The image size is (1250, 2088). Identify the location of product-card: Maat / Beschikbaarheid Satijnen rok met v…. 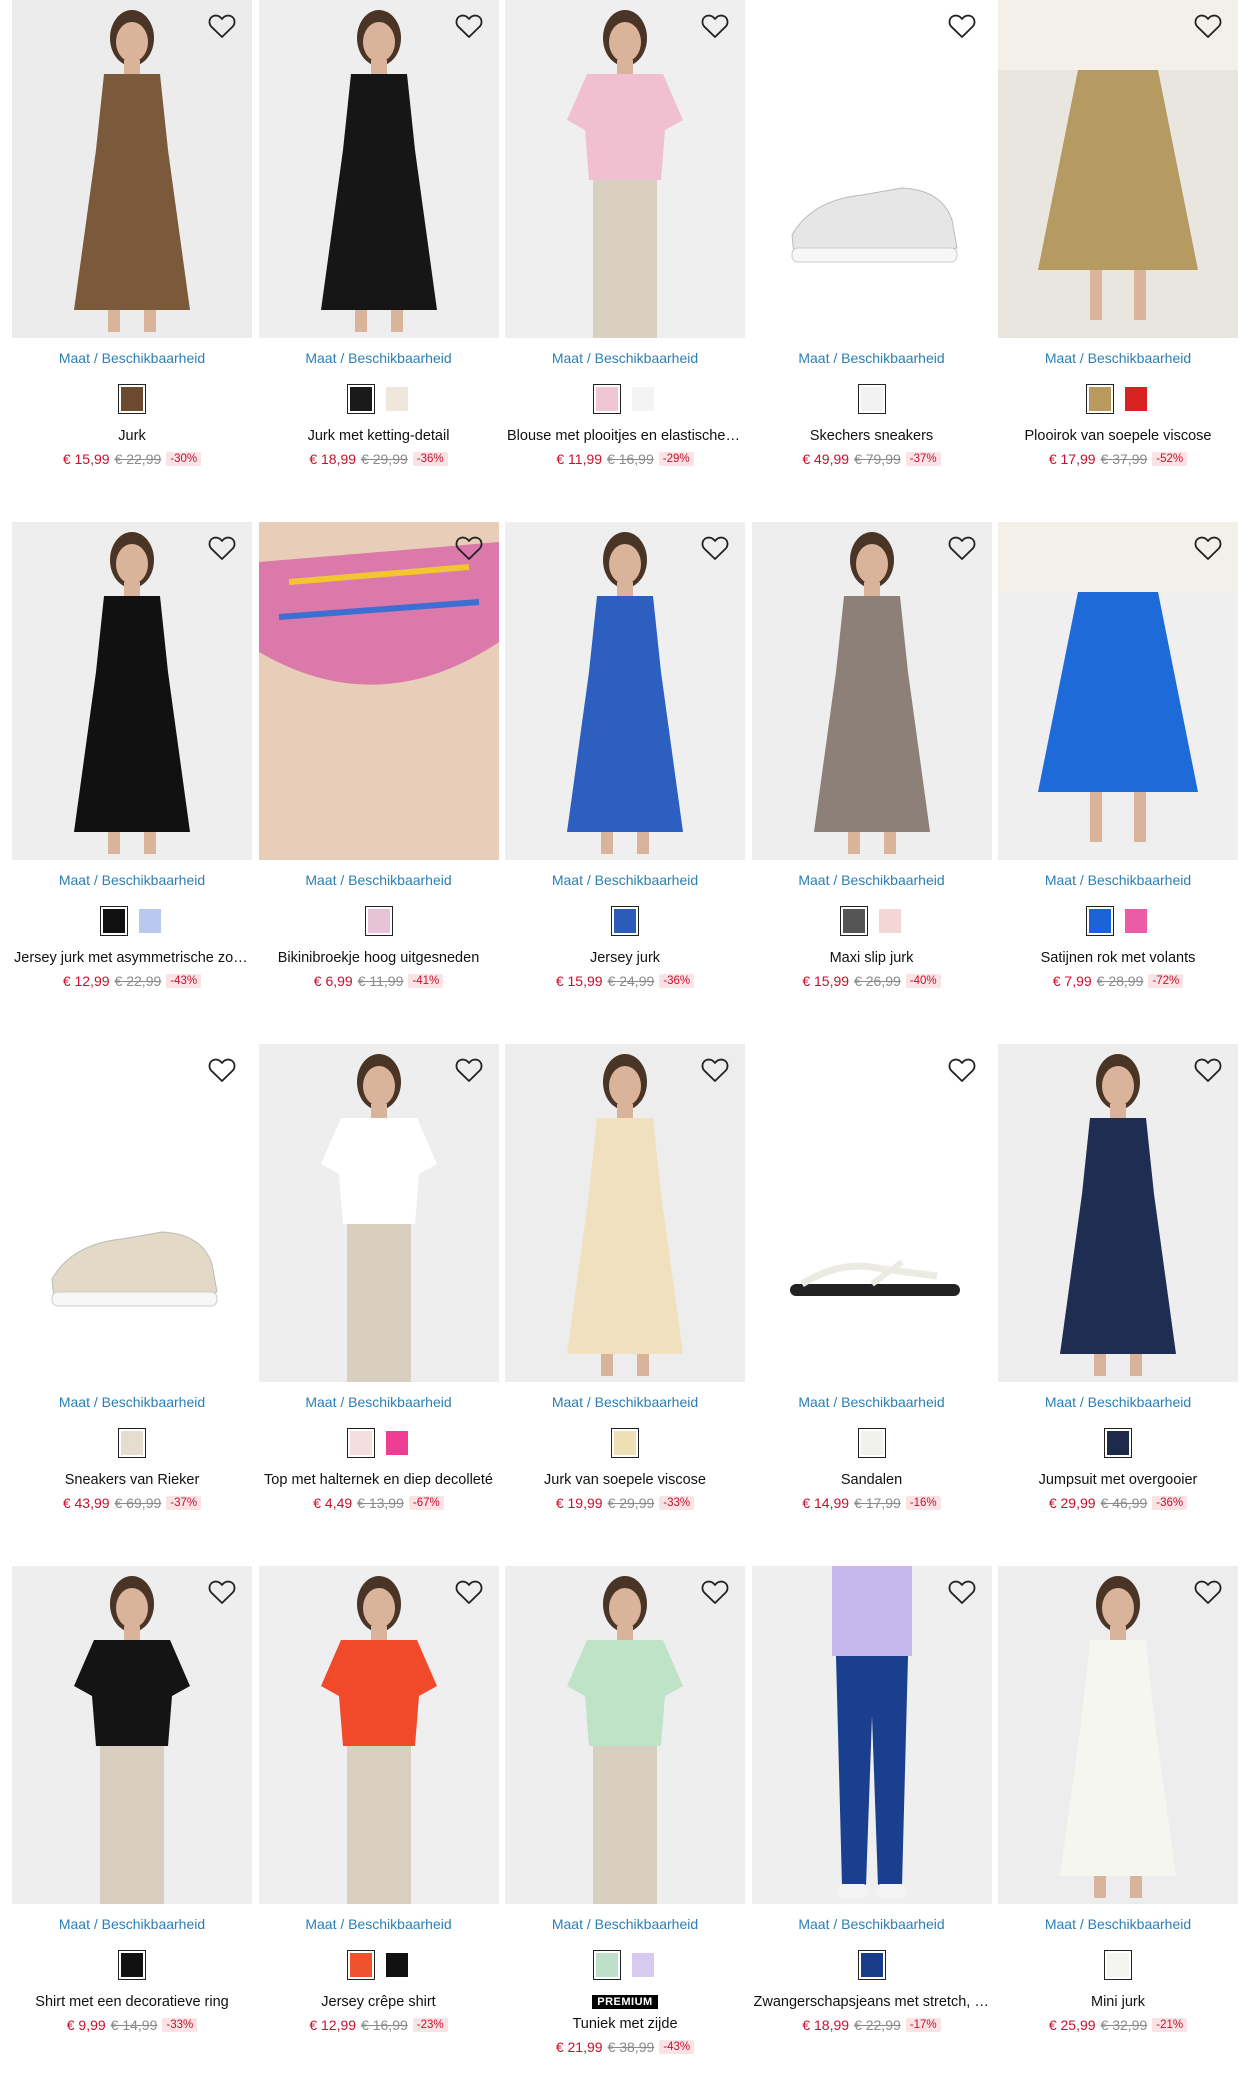
(1118, 783).